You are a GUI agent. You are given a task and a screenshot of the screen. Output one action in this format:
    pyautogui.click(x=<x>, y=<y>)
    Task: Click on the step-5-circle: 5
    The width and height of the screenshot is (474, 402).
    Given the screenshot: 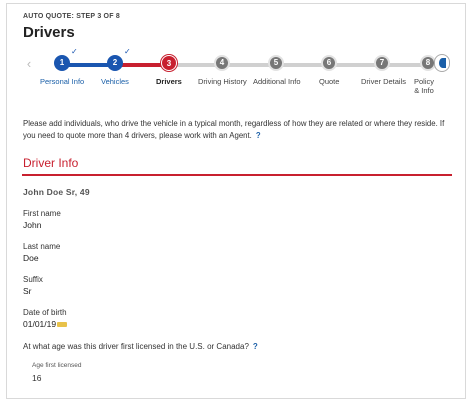 What is the action you would take?
    pyautogui.click(x=276, y=63)
    